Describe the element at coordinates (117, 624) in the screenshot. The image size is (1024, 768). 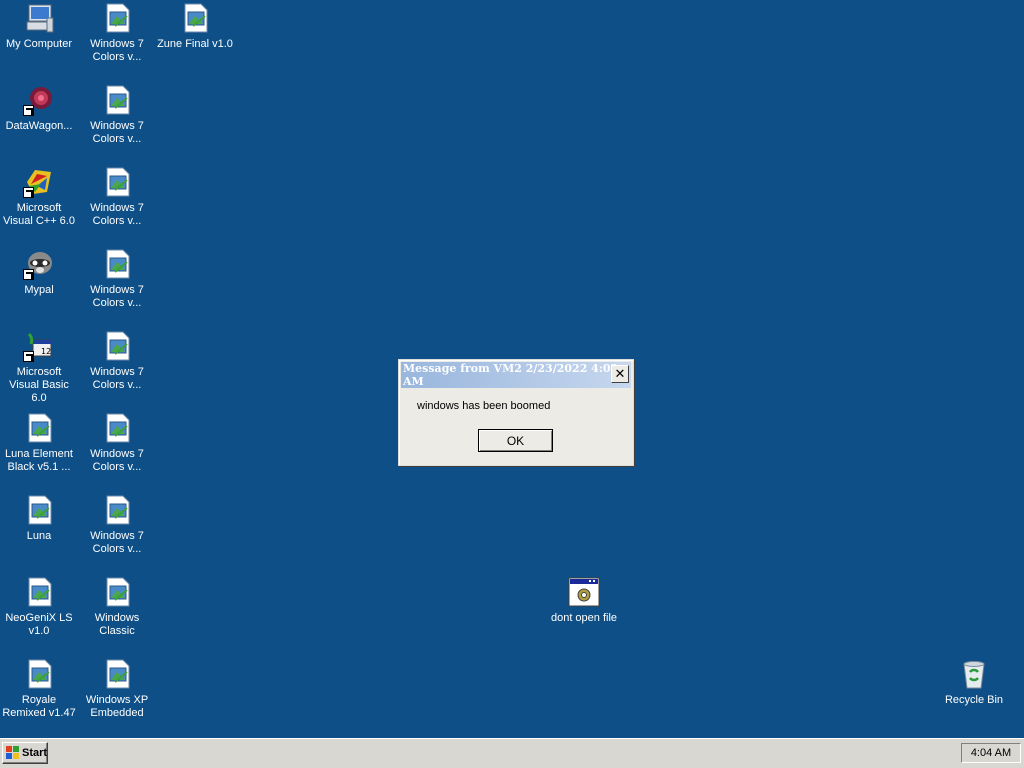
I see `desktop-icon-label: Windows Classic` at that location.